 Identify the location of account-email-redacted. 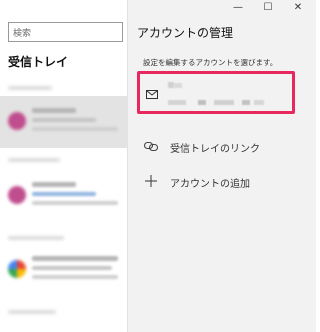
(217, 102).